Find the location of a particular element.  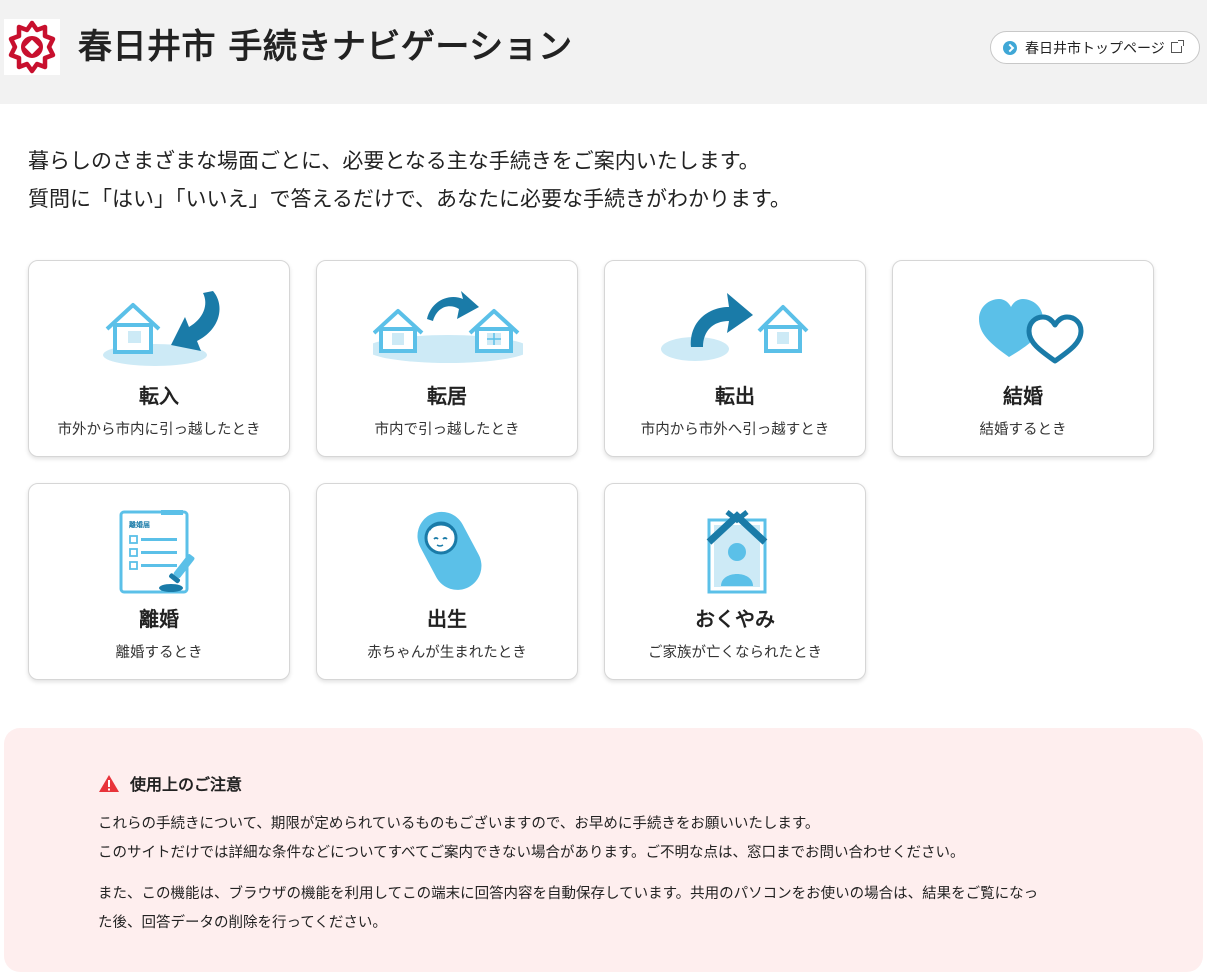

card-condolence: おくやみ ご家族が亡くなられたとき is located at coordinates (735, 581).